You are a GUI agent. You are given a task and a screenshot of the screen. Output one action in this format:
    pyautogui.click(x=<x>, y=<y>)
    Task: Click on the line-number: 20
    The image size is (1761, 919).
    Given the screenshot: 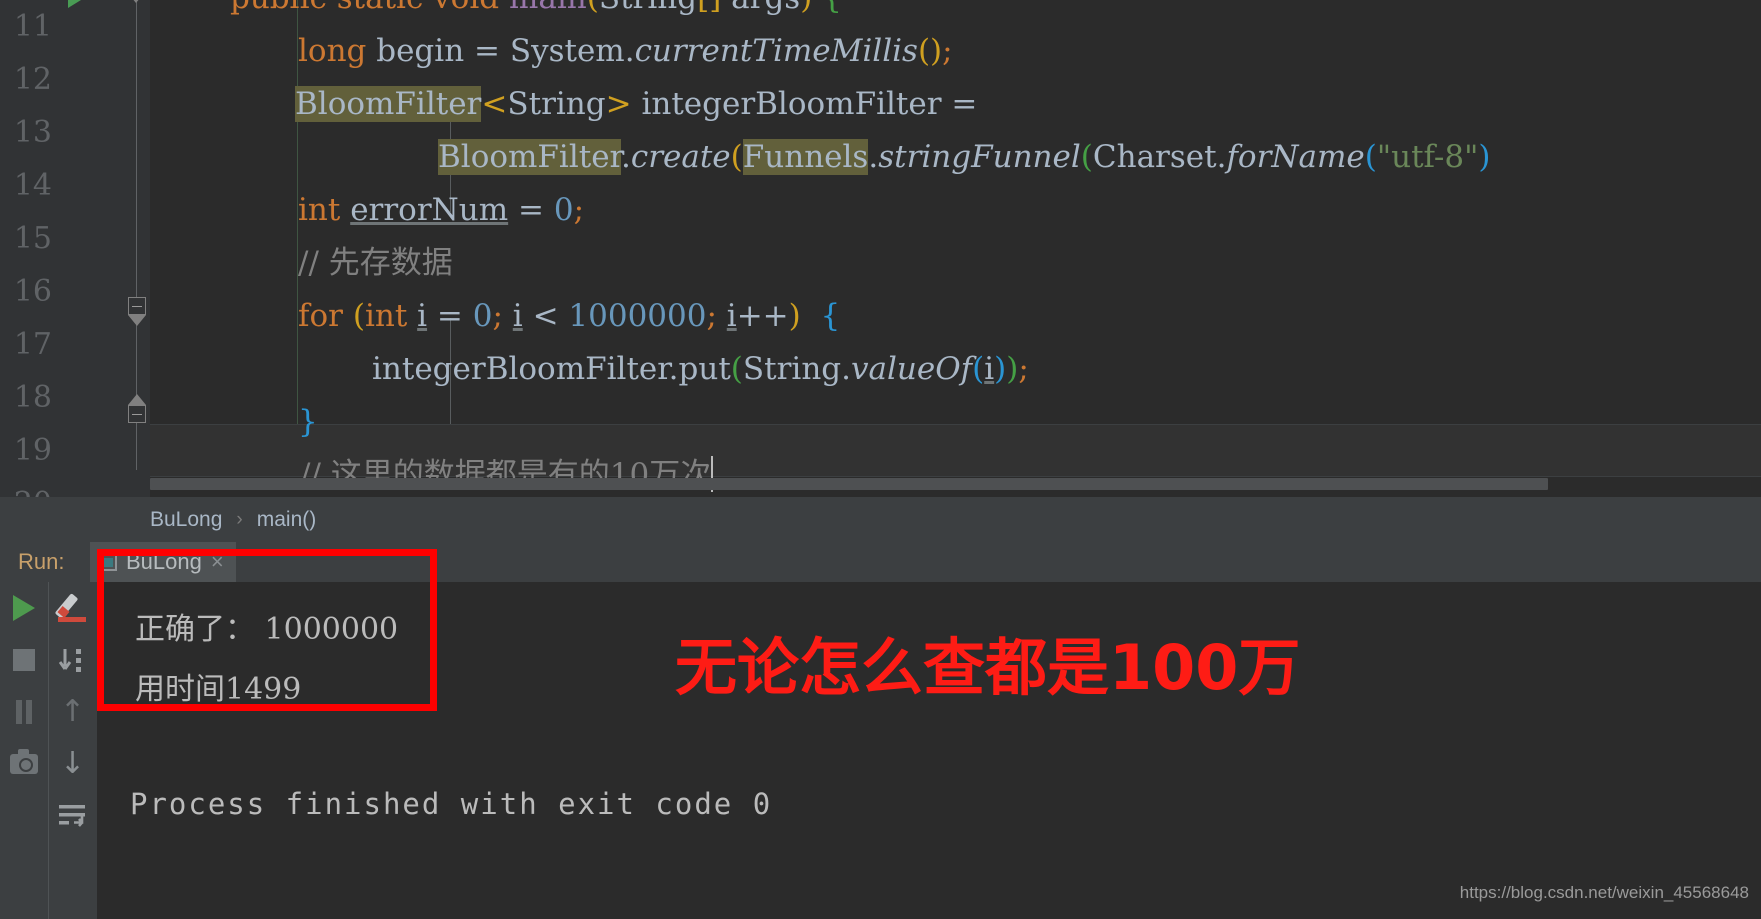 What is the action you would take?
    pyautogui.click(x=31, y=487)
    